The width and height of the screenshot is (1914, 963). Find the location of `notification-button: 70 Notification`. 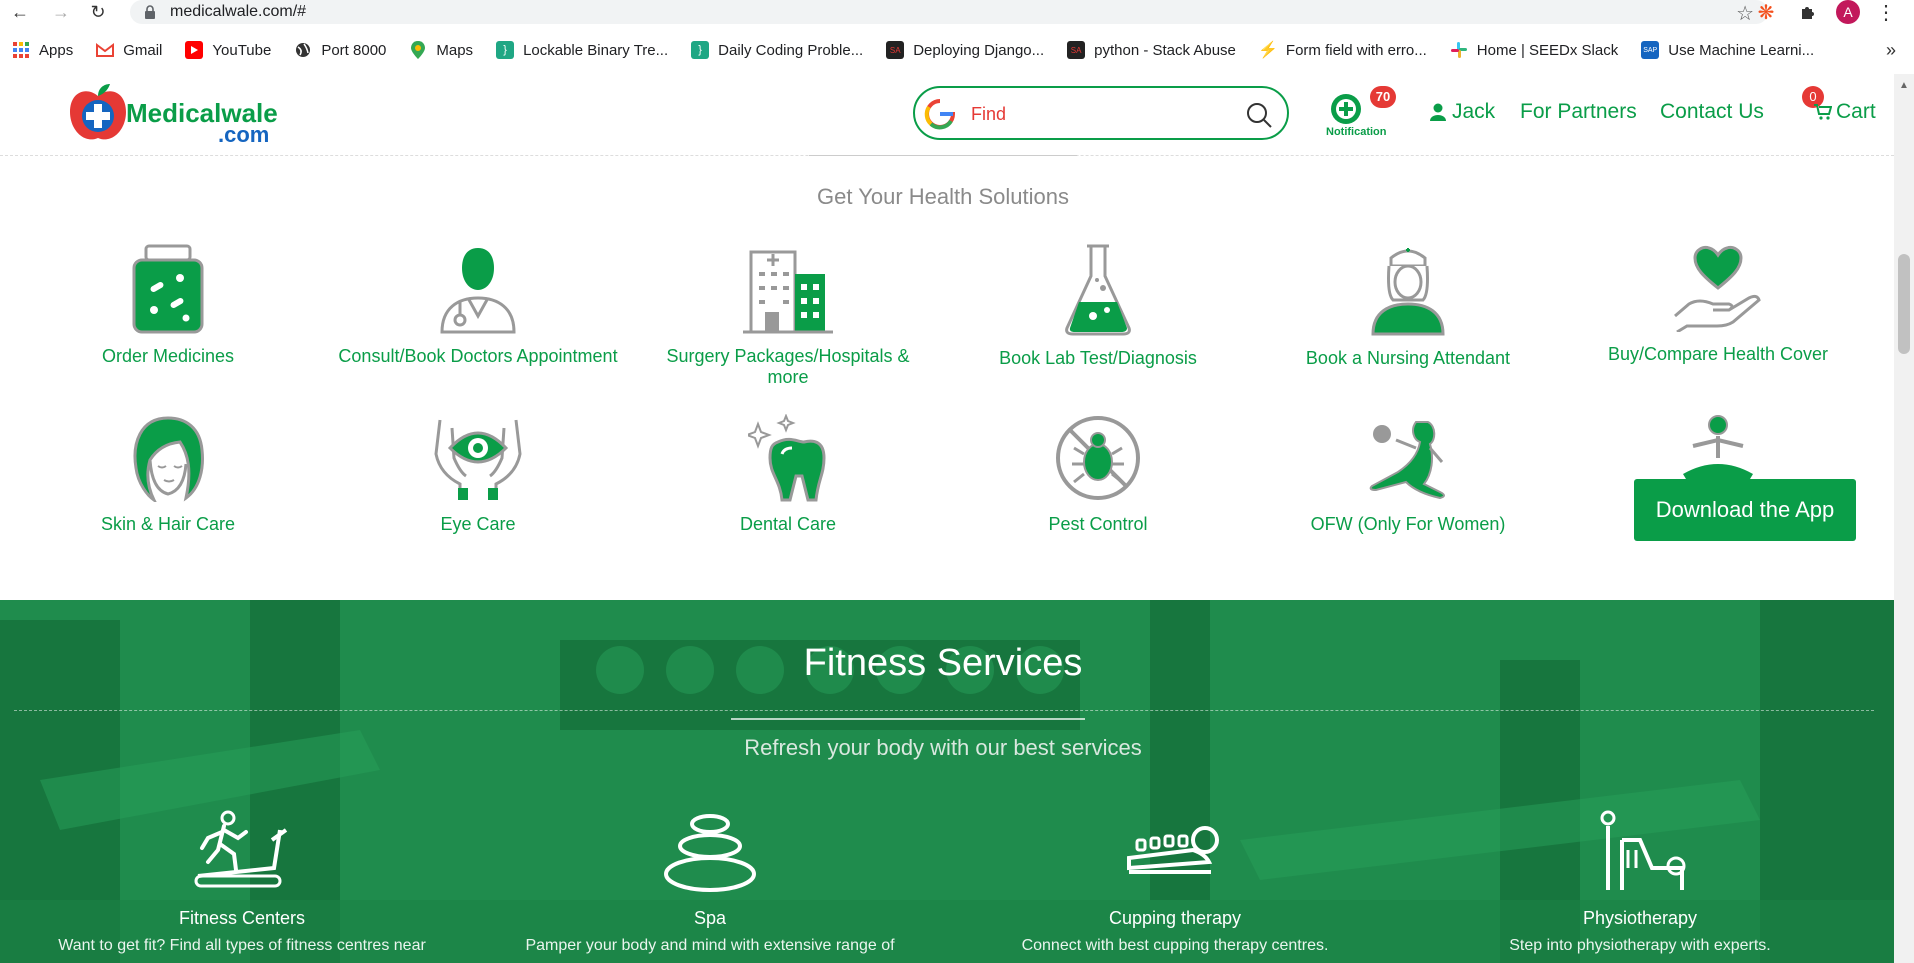

notification-button: 70 Notification is located at coordinates (1357, 114).